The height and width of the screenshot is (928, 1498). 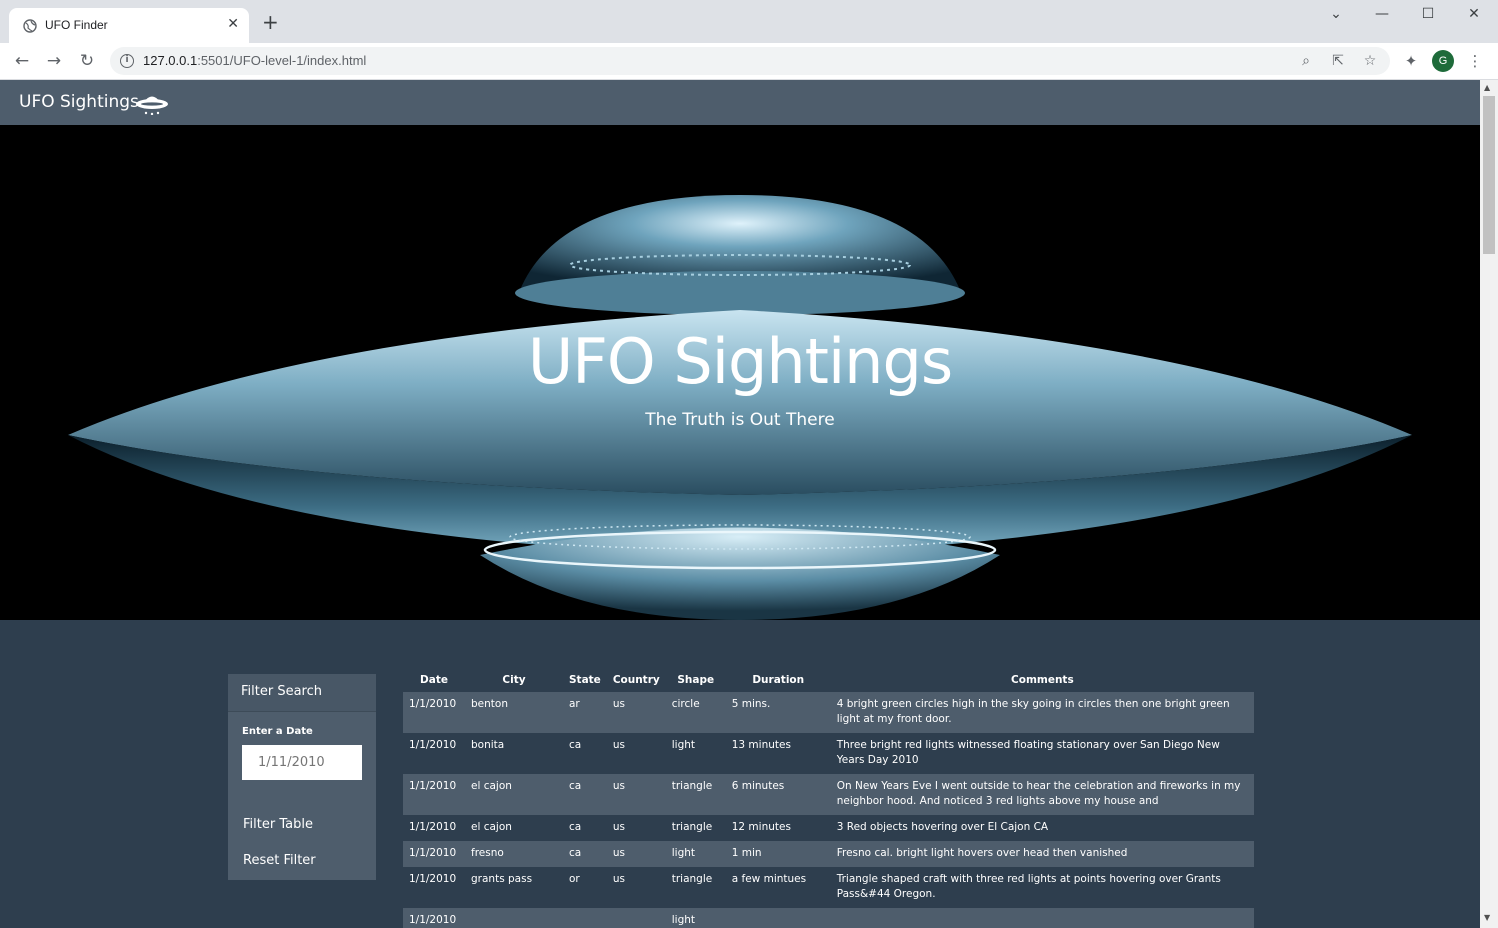 What do you see at coordinates (1370, 61) in the screenshot?
I see `star-icon: ☆` at bounding box center [1370, 61].